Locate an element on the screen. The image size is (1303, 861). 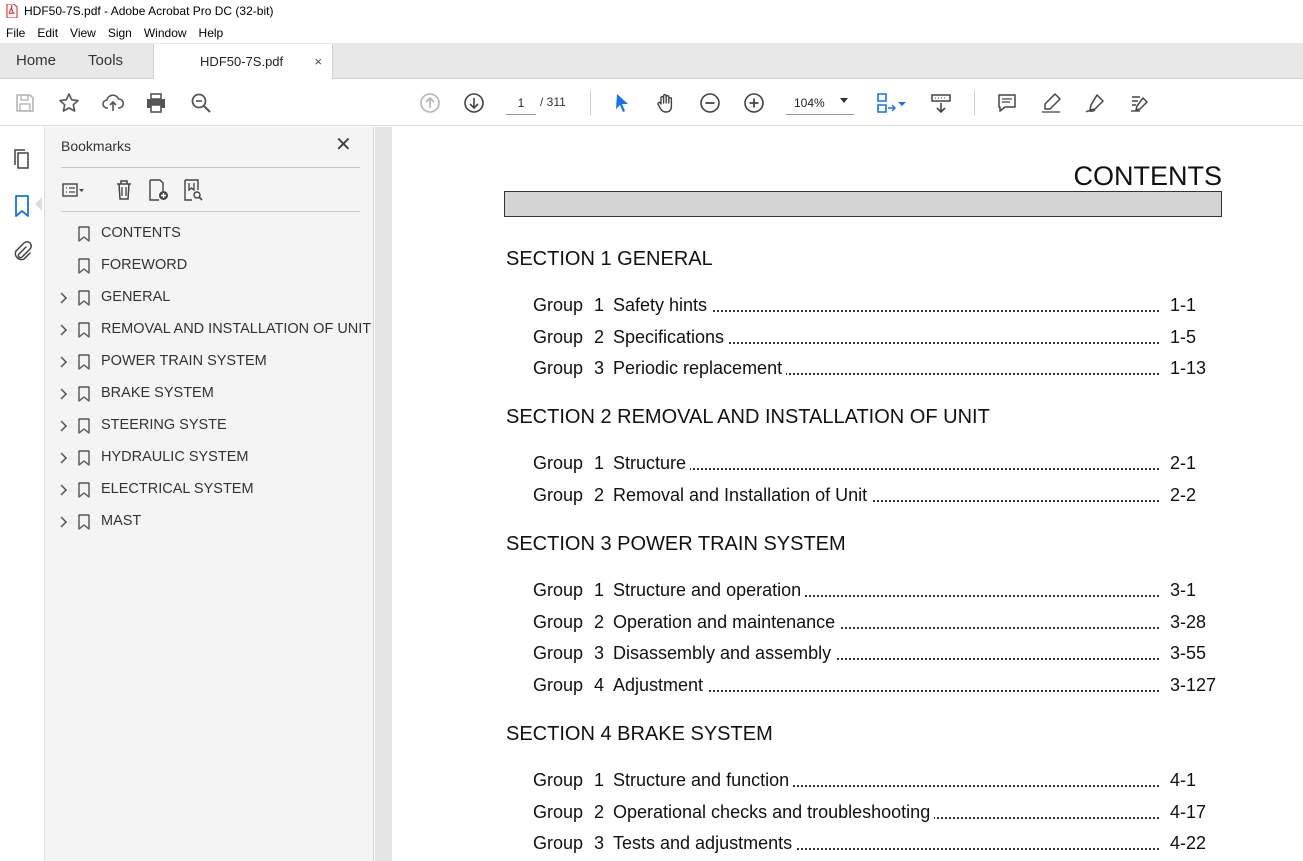
tab-document: HDF50-7S.pdf × is located at coordinates (243, 61).